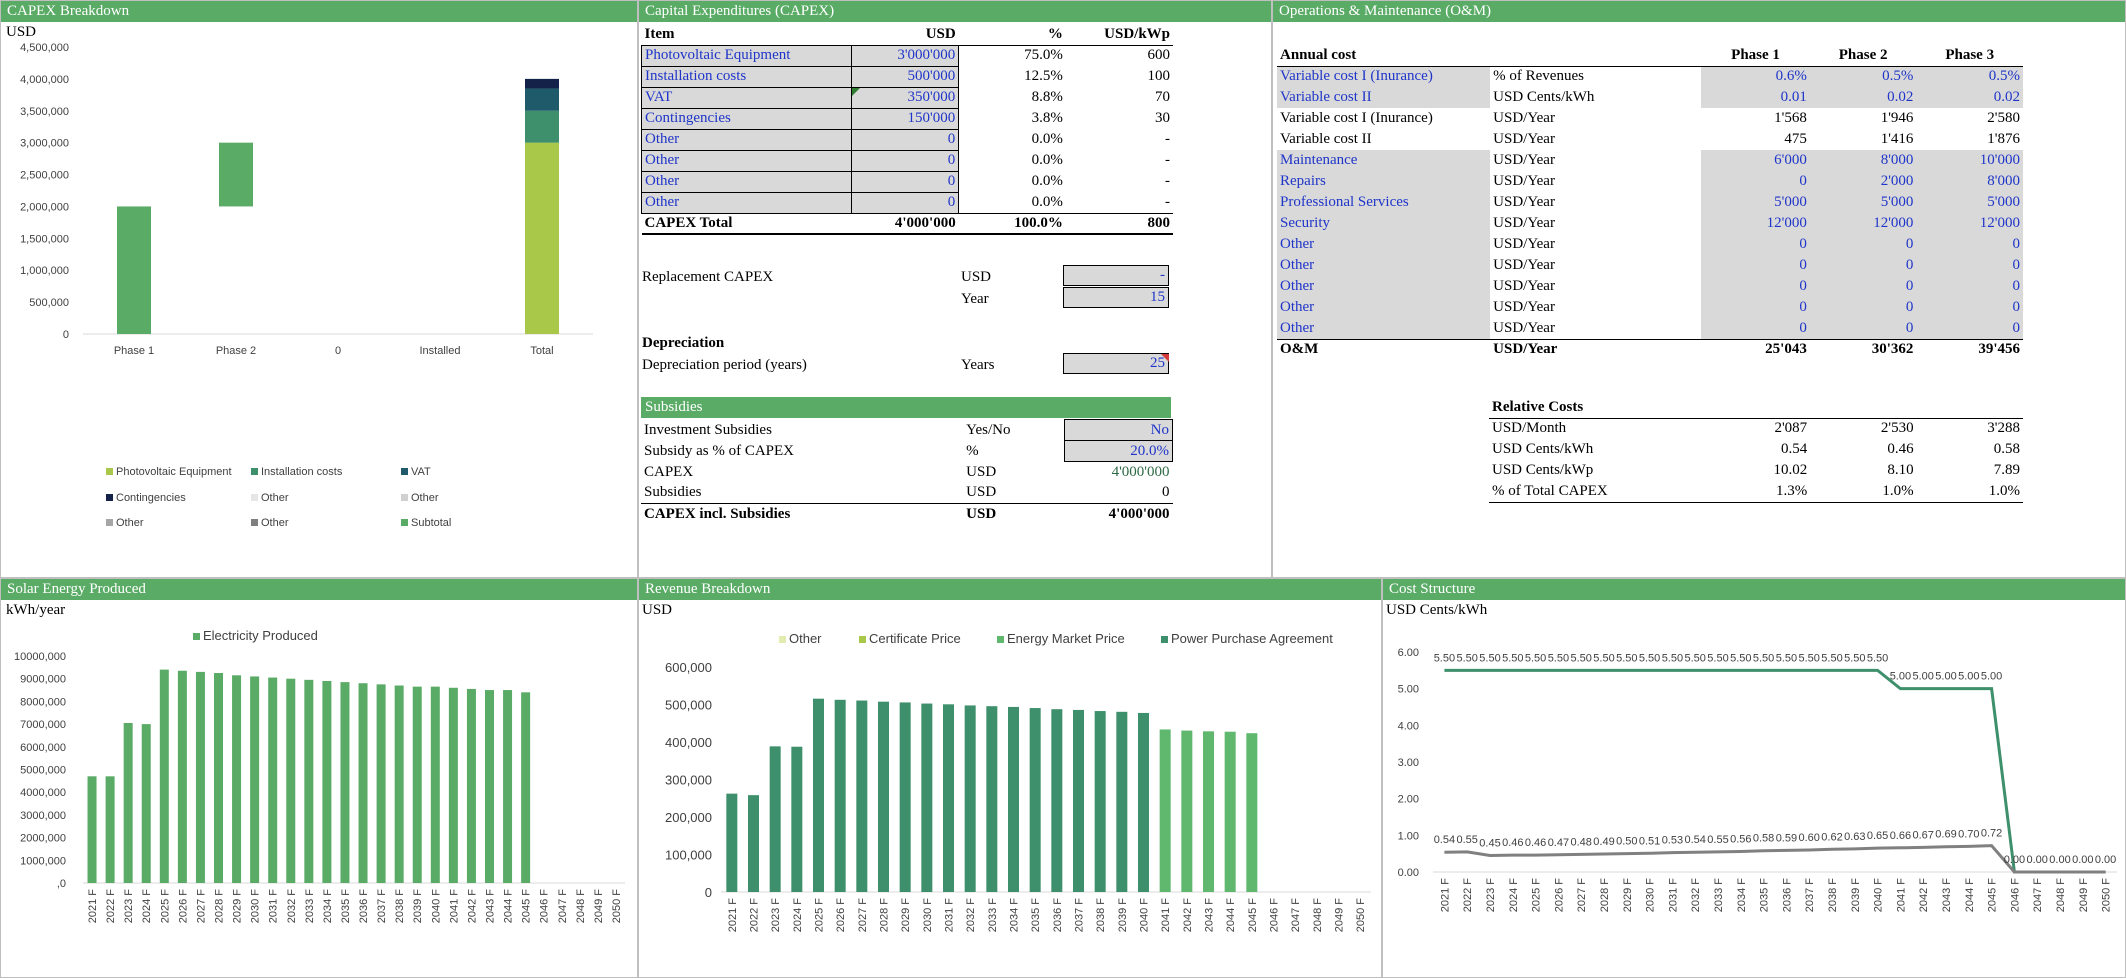 Image resolution: width=2126 pixels, height=978 pixels. I want to click on capex-item-label: Photovoltaic Equipment, so click(746, 56).